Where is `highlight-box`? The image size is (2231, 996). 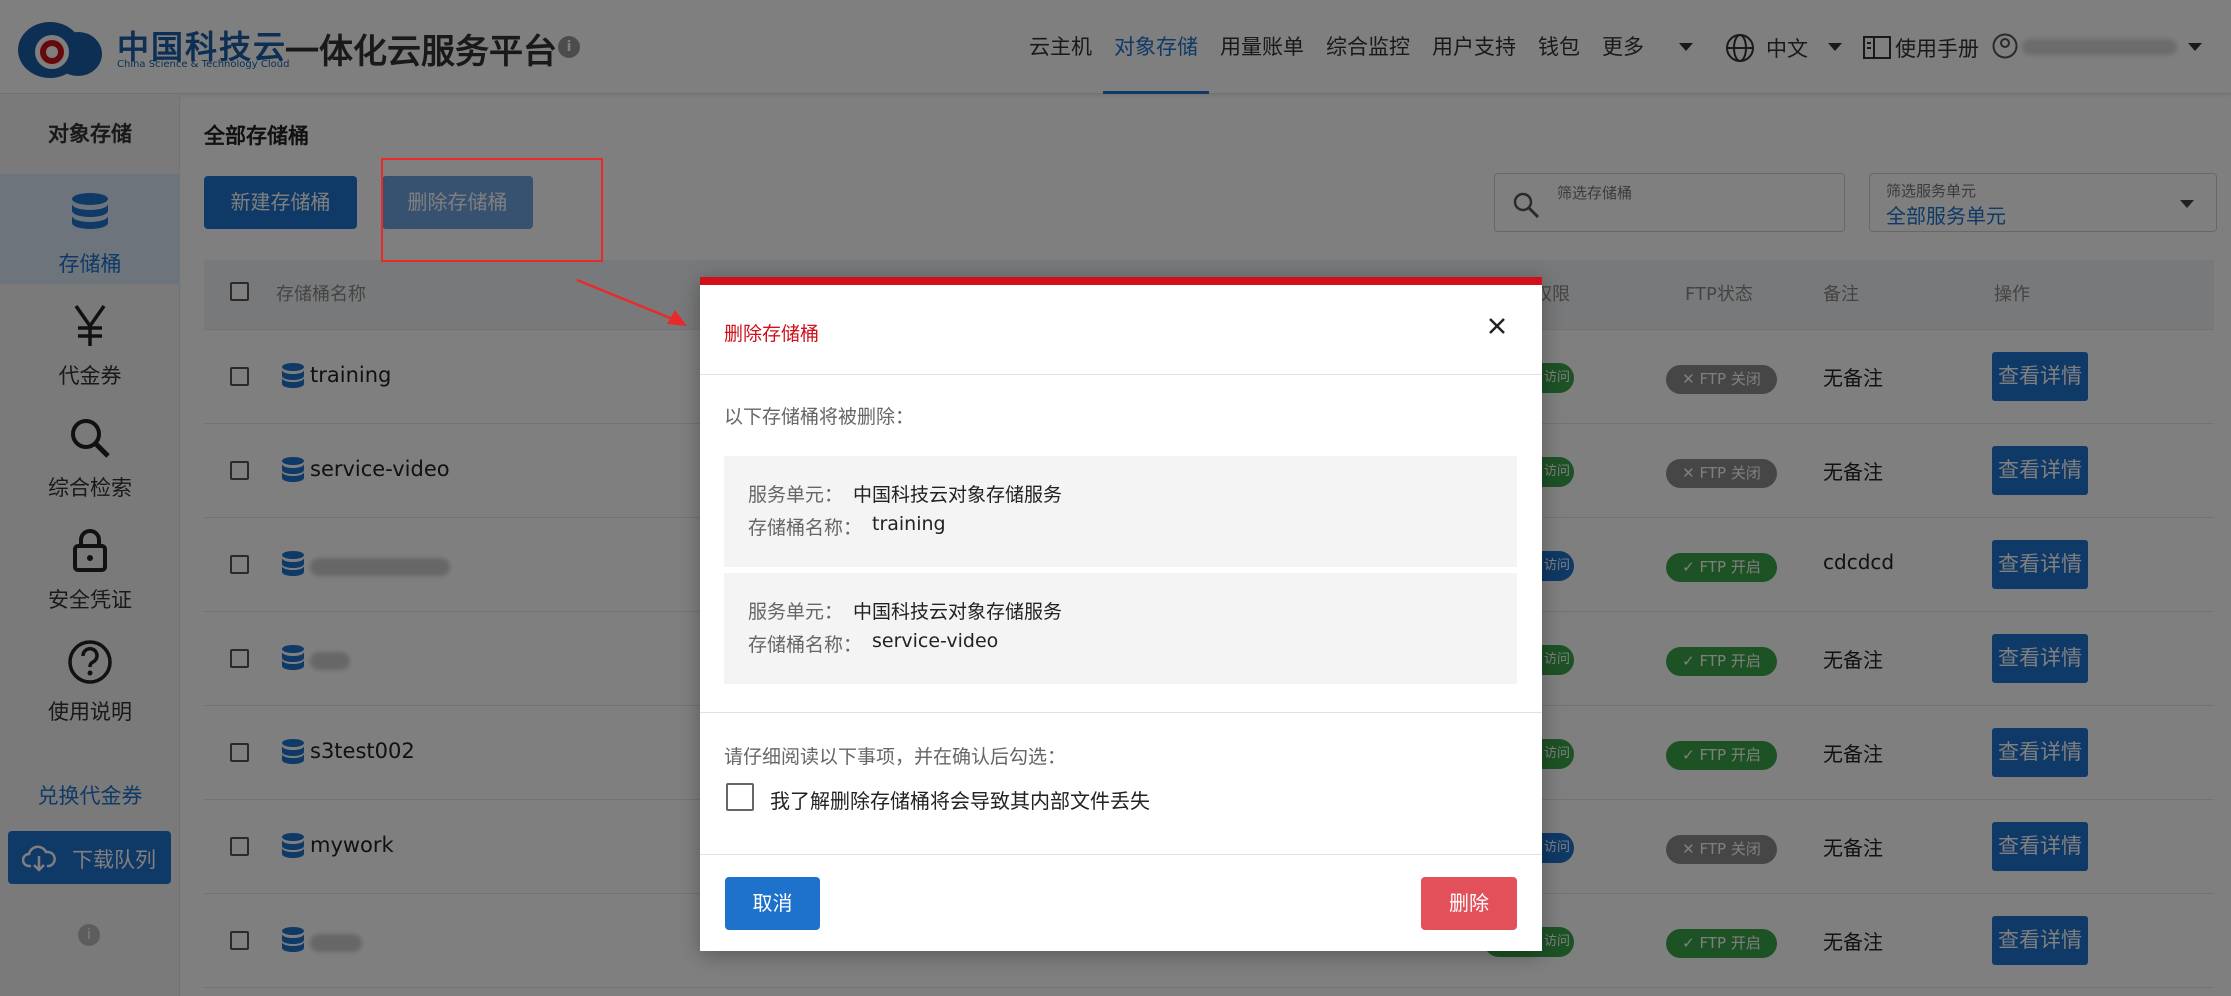
highlight-box is located at coordinates (492, 210).